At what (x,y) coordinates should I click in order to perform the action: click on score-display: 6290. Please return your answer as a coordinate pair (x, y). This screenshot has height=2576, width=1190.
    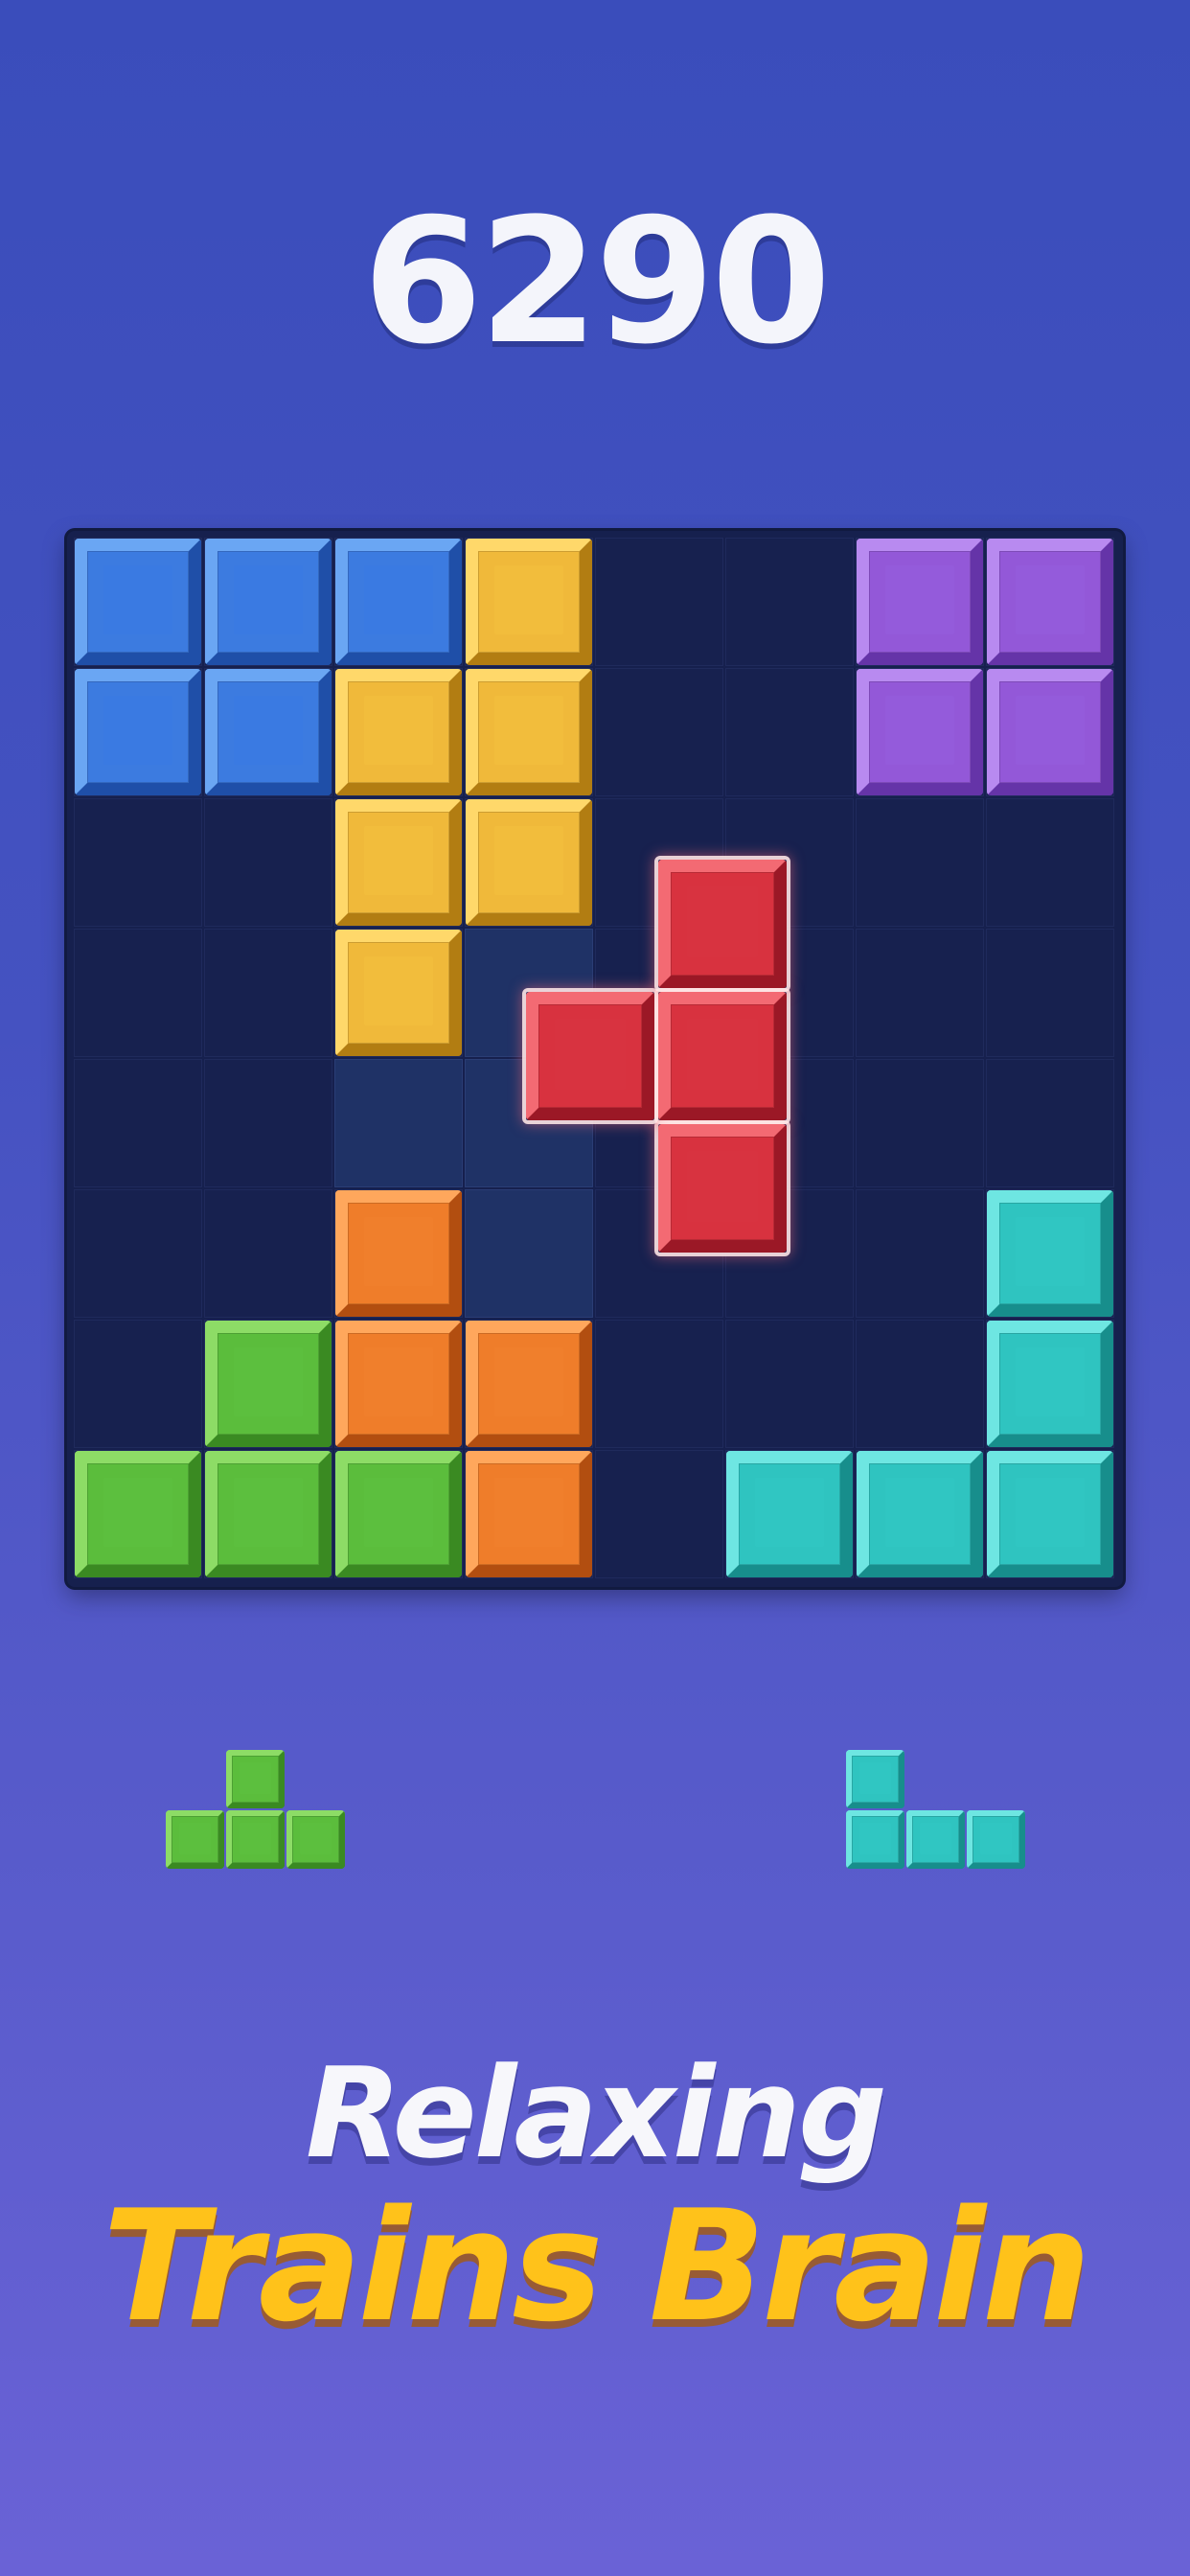
    Looking at the image, I should click on (597, 282).